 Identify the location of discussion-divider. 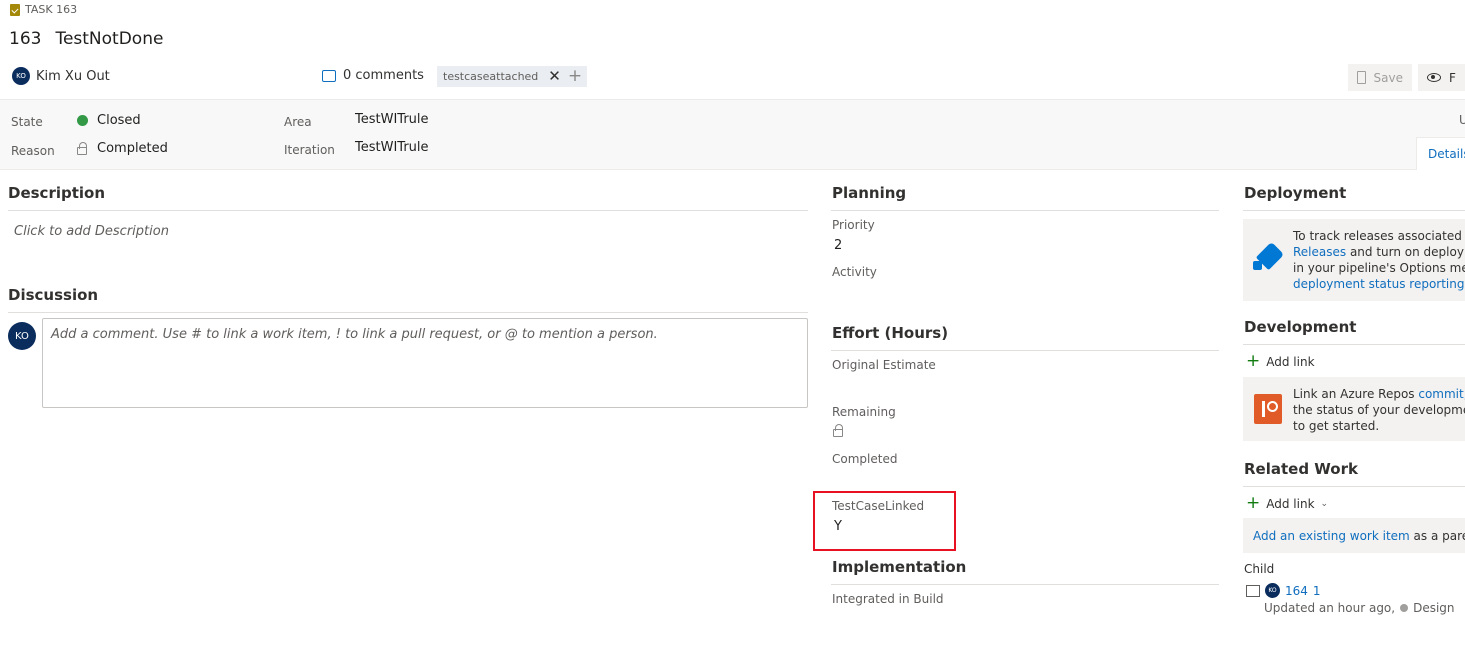
(408, 312).